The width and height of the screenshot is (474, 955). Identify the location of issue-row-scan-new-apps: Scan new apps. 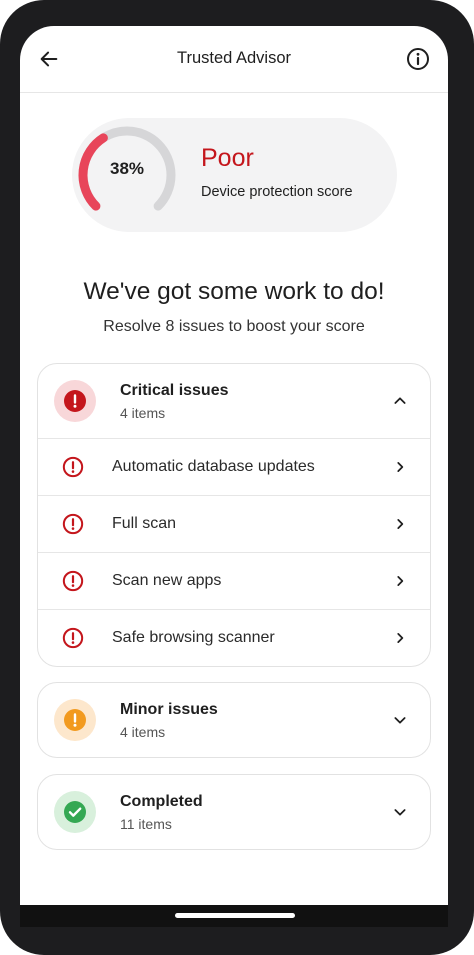
(234, 580).